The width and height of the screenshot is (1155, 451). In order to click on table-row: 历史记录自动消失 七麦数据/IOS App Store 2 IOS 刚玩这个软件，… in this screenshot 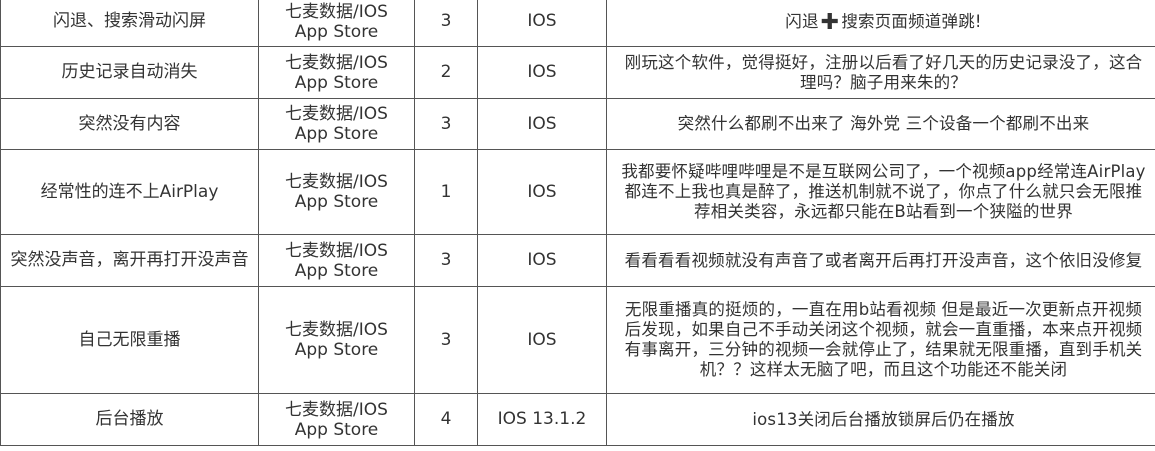, I will do `click(577, 72)`.